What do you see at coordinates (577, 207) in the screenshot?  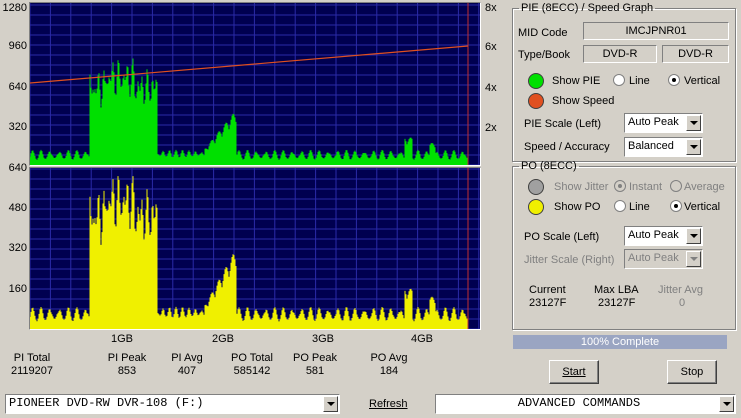 I see `show-po-label: Show PO` at bounding box center [577, 207].